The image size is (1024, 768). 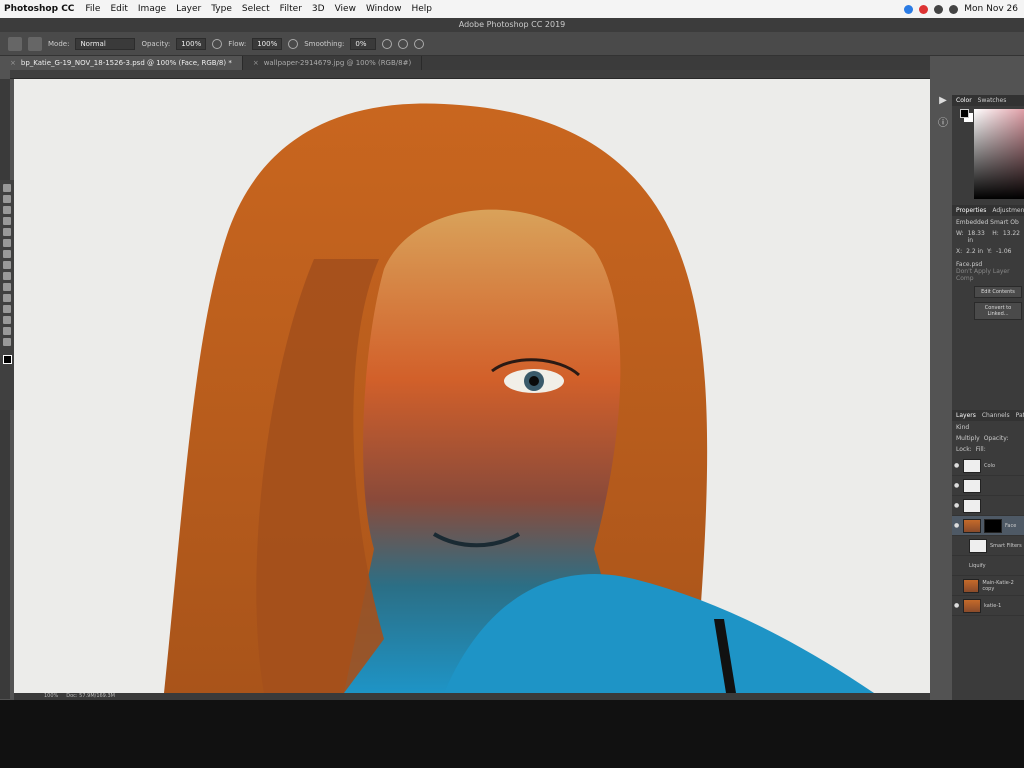 I want to click on layer-row: Main-Katie-2 copy, so click(x=988, y=586).